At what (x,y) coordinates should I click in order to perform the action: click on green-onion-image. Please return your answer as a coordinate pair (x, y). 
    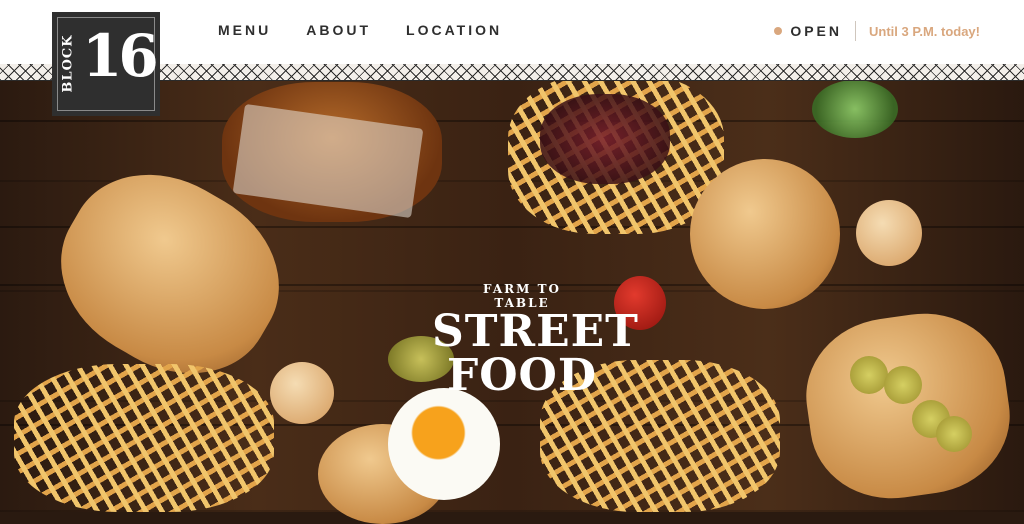
    Looking at the image, I should click on (855, 109).